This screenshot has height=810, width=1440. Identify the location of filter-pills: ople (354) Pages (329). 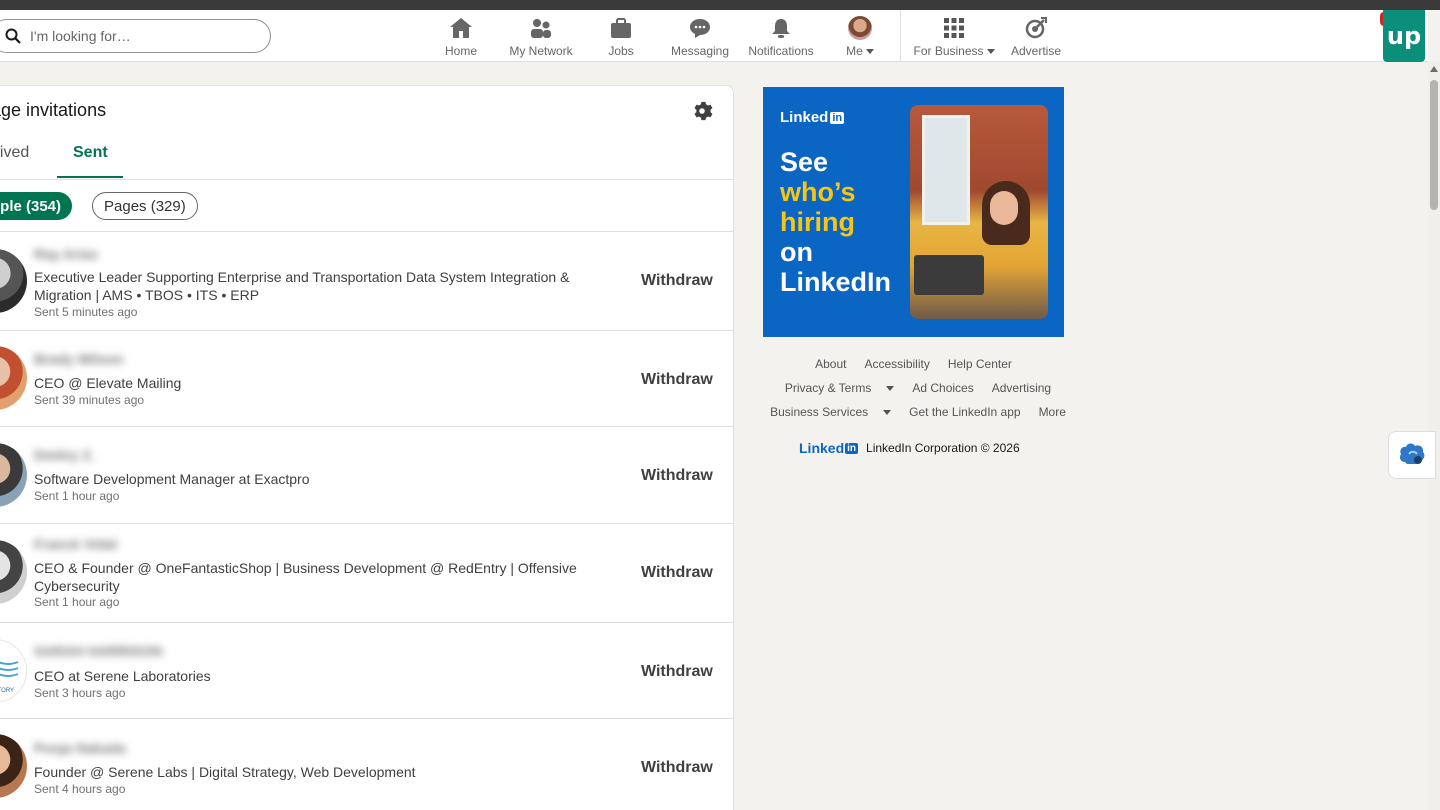
(366, 206).